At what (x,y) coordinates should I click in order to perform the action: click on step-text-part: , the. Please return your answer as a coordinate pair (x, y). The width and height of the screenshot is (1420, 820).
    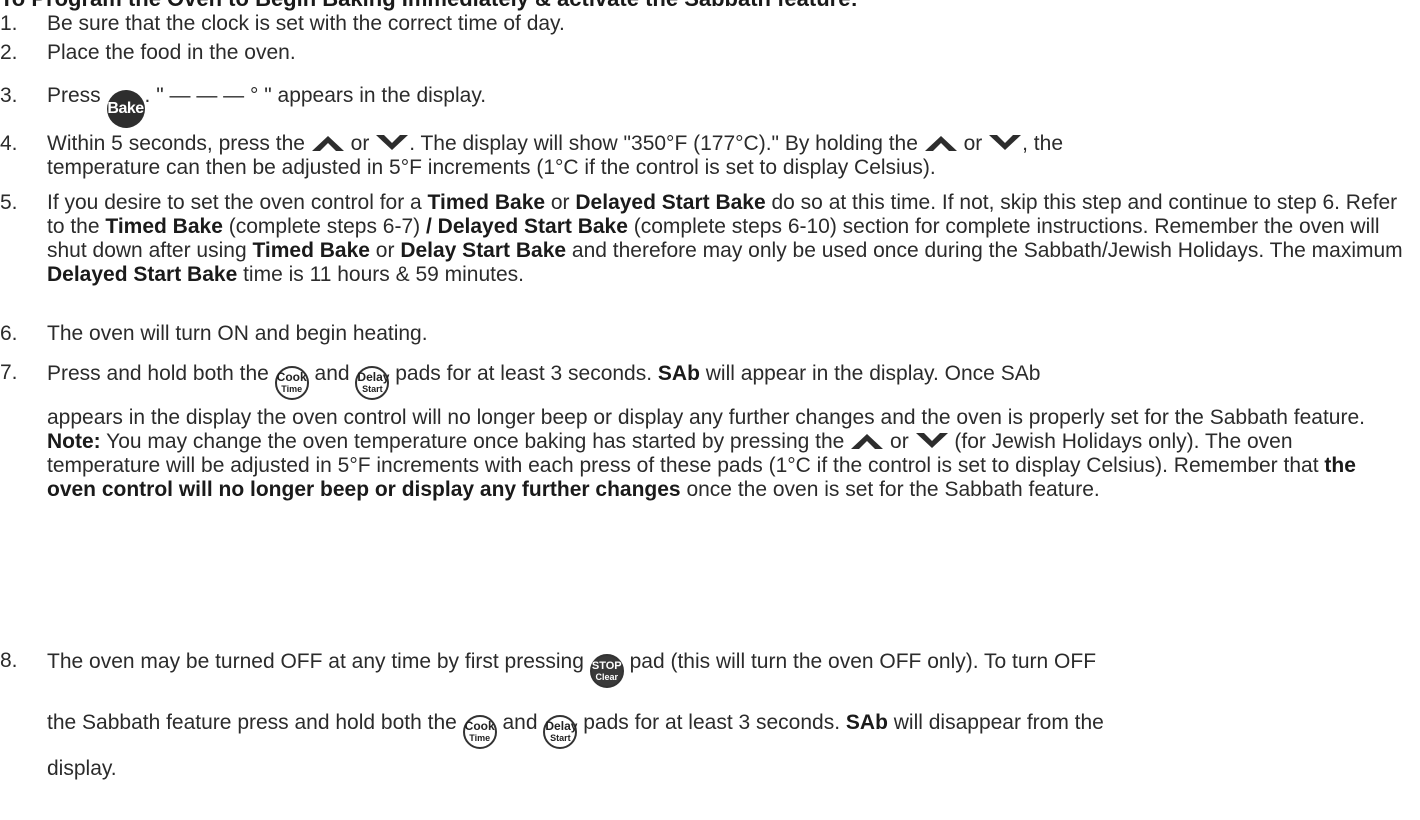
    Looking at the image, I should click on (1043, 143).